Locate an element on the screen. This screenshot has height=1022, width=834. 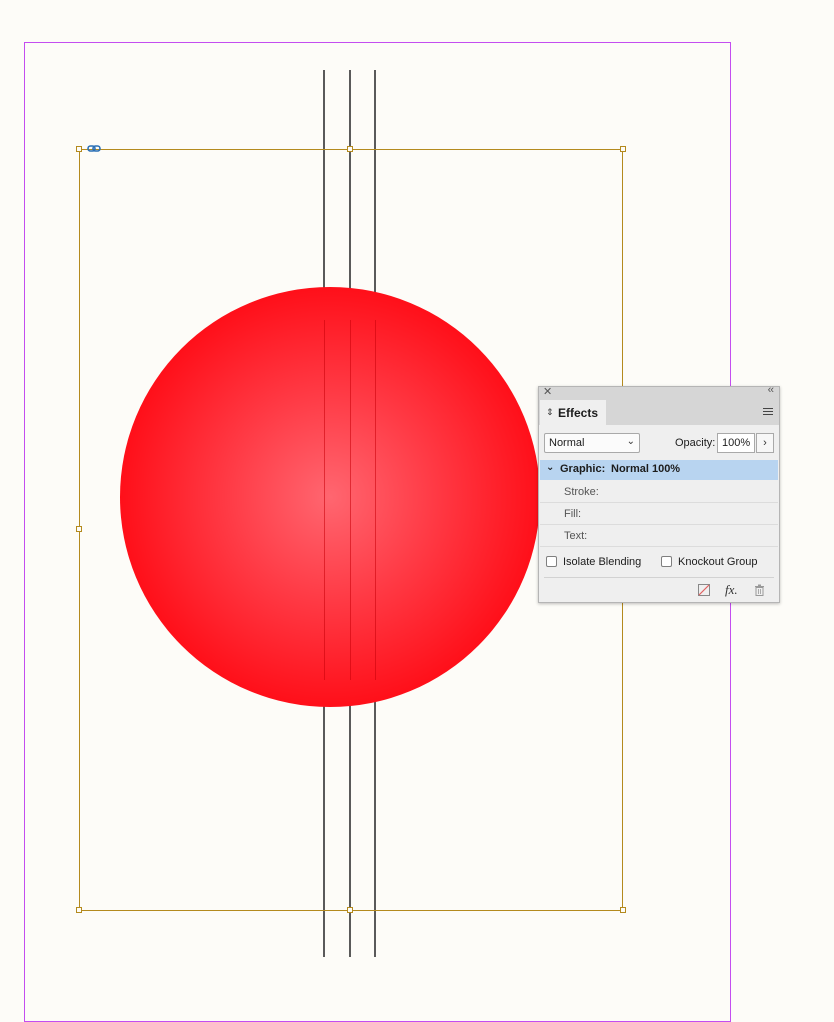
panel-titlebar: ✕ ‹‹ is located at coordinates (659, 391).